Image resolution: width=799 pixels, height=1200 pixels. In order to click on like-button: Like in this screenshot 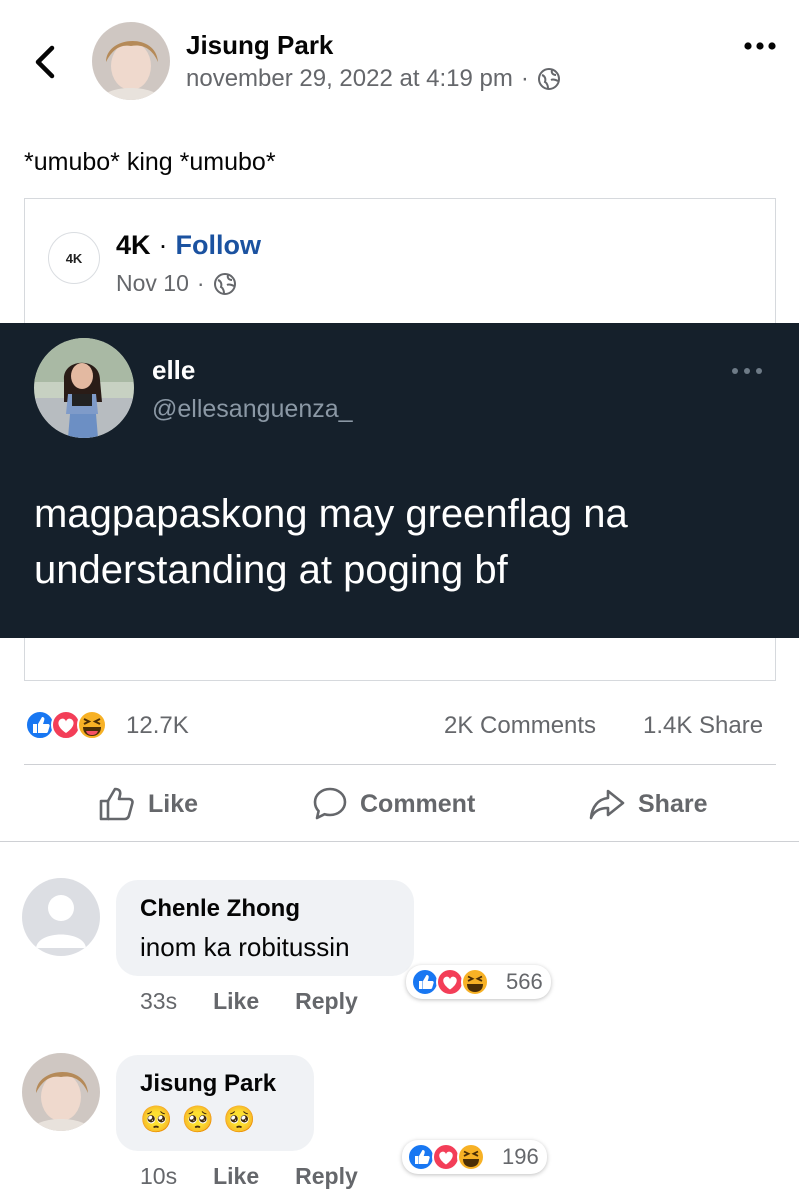, I will do `click(148, 804)`.